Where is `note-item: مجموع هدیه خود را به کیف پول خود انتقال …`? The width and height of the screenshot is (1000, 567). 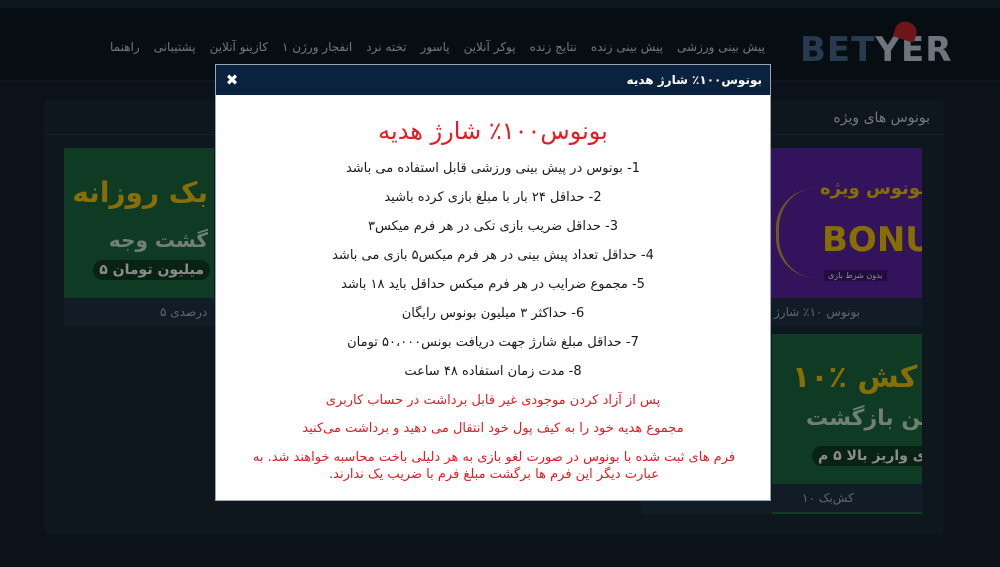 note-item: مجموع هدیه خود را به کیف پول خود انتقال … is located at coordinates (493, 428).